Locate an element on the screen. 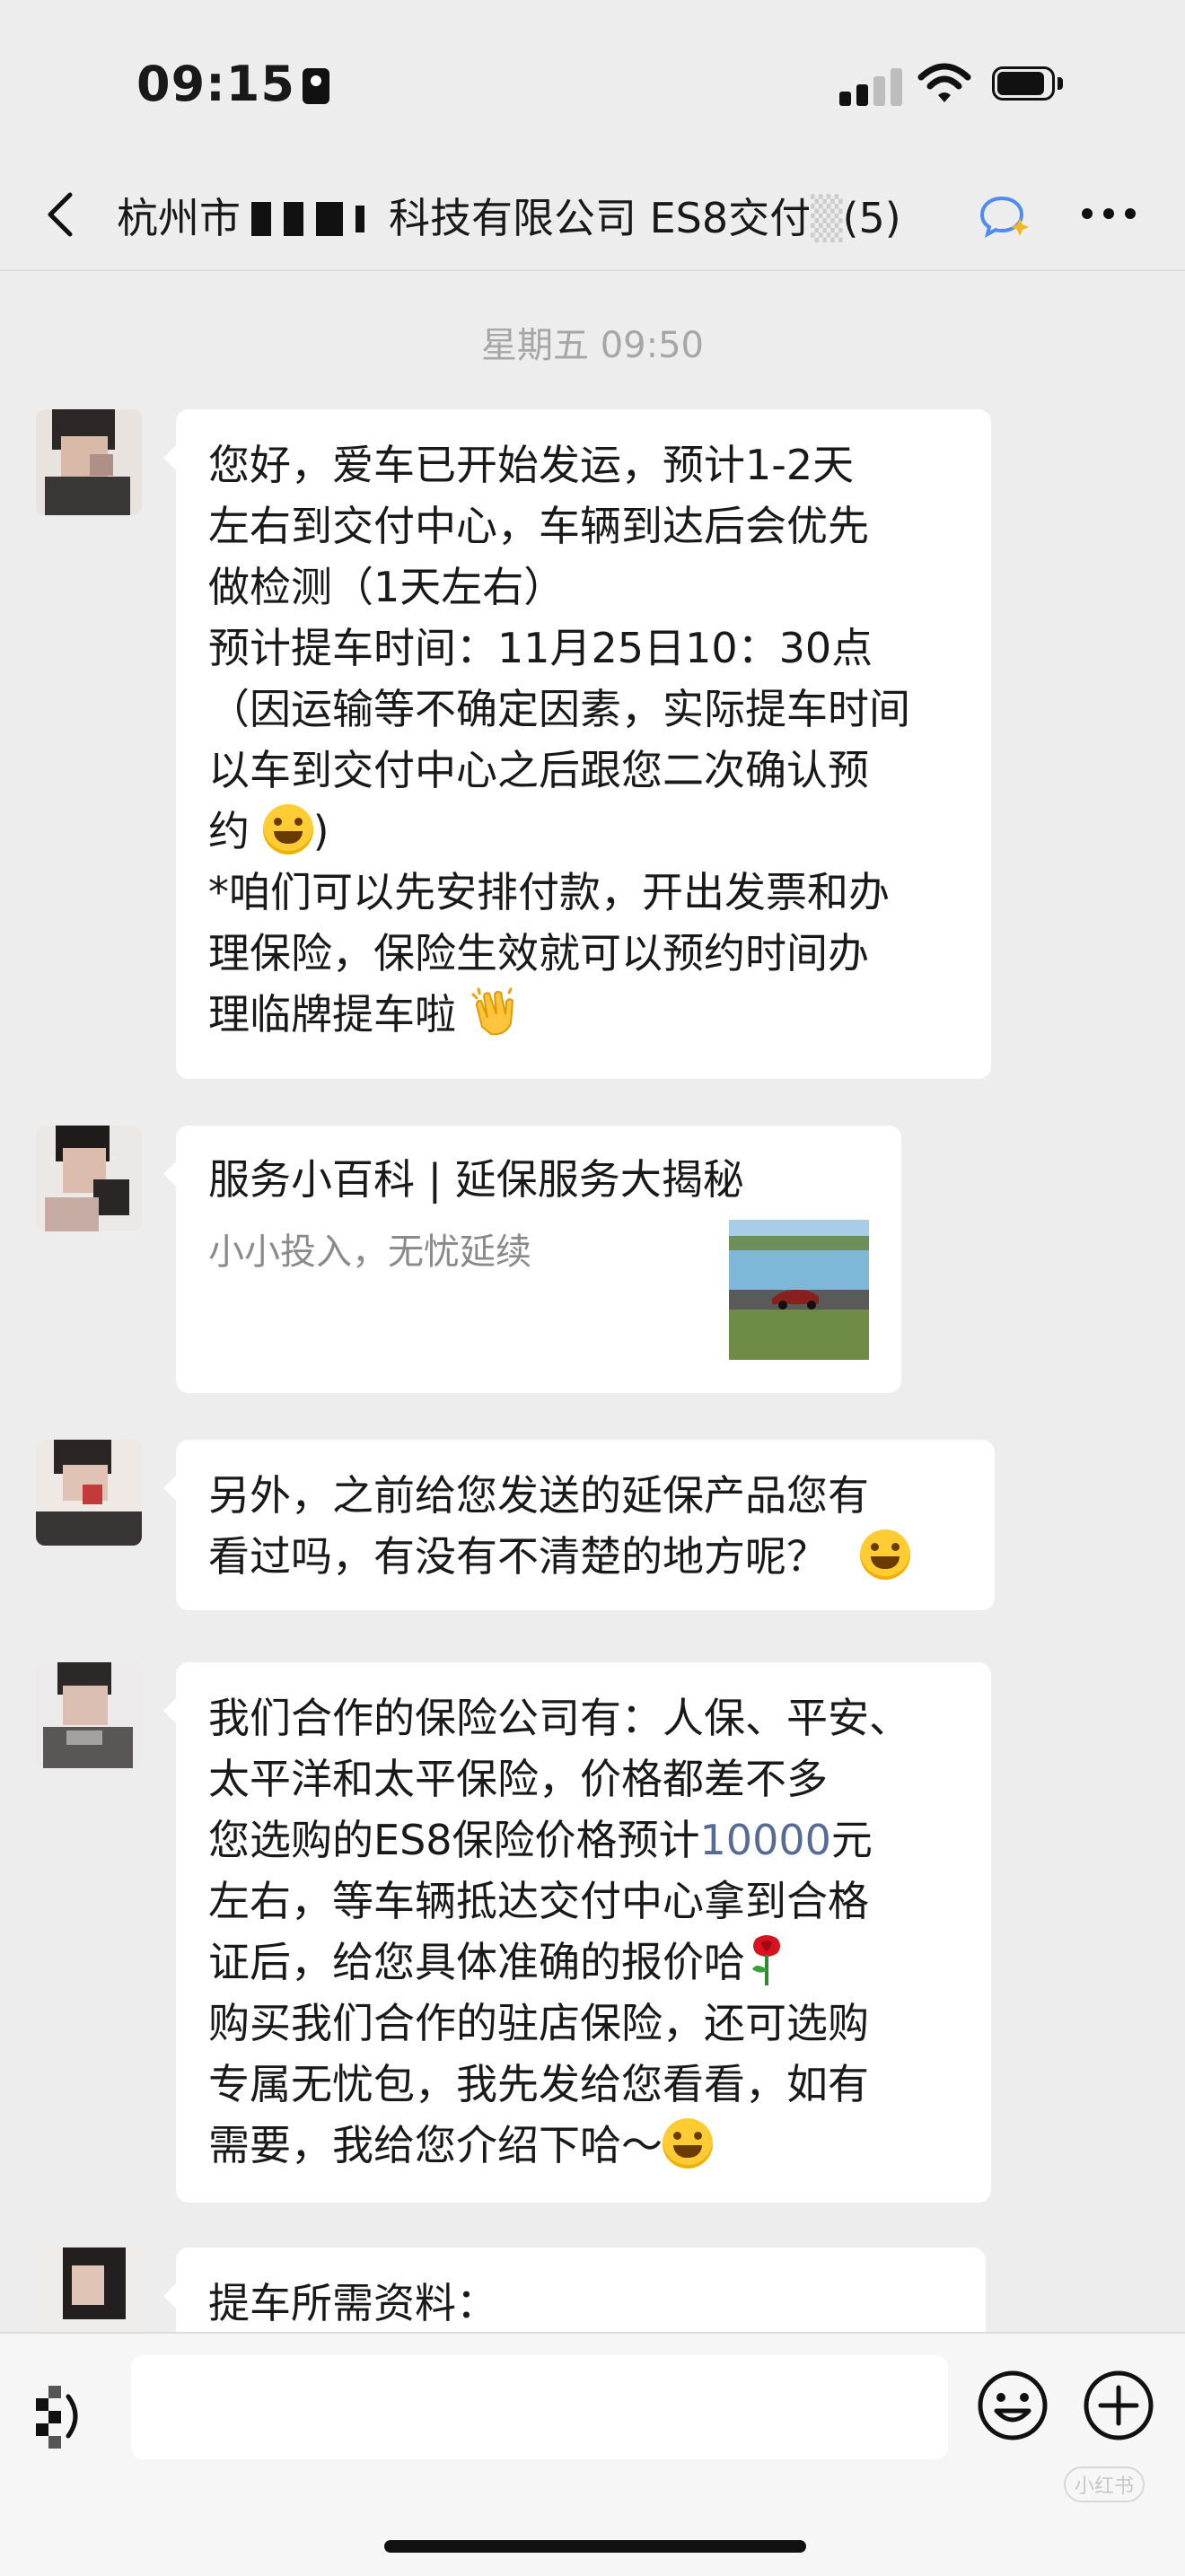 The image size is (1185, 2576). card-thumbnail is located at coordinates (799, 1290).